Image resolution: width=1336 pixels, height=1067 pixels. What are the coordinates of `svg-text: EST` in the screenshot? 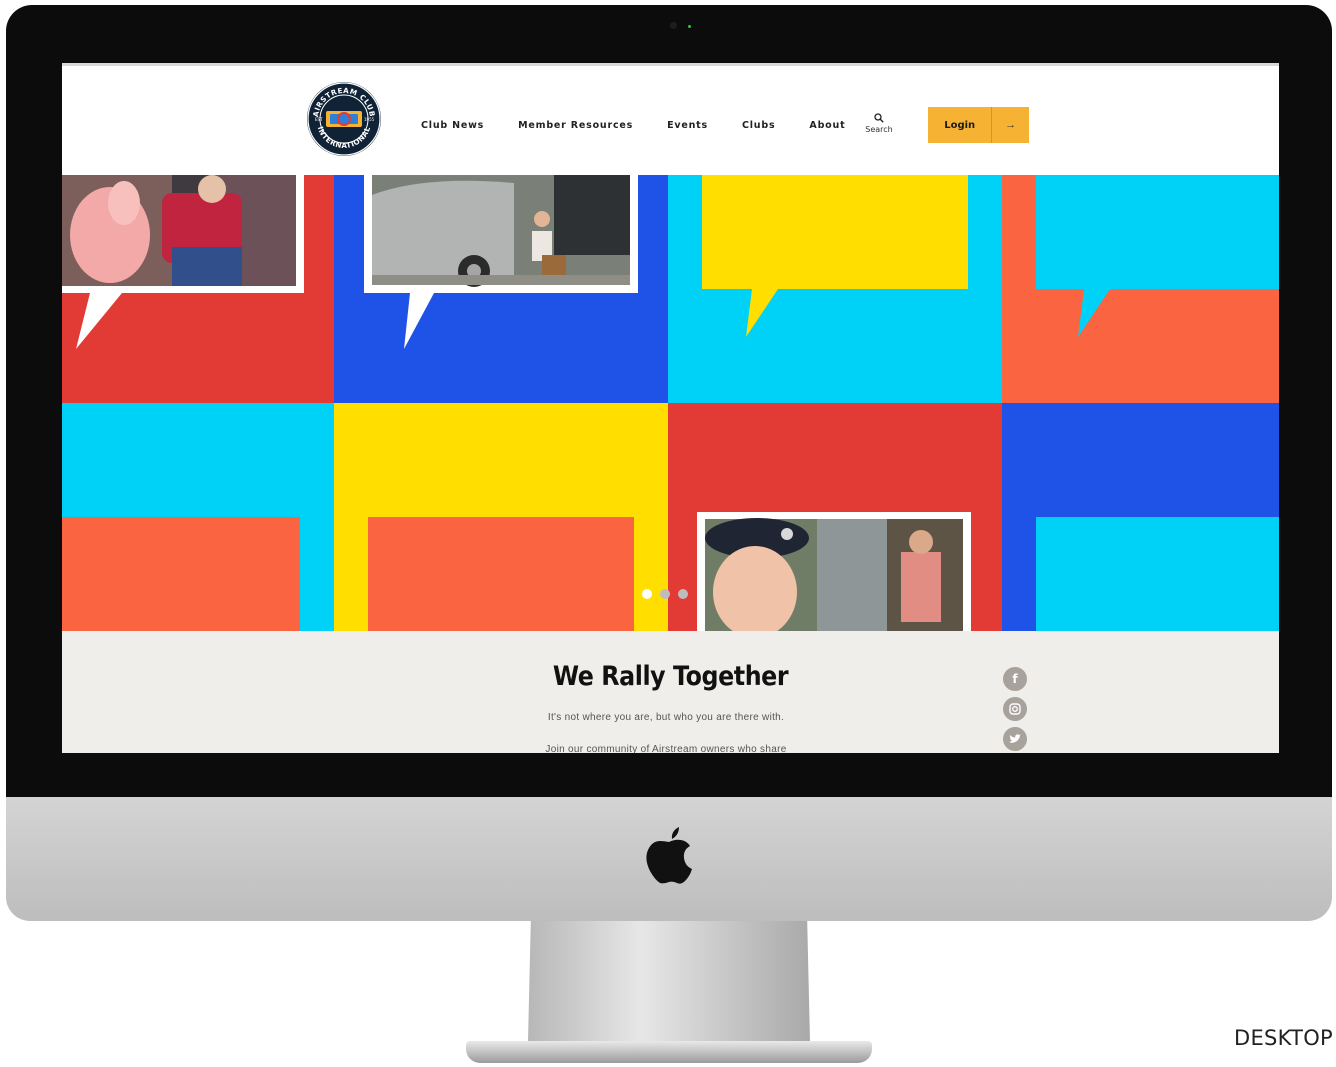 It's located at (319, 119).